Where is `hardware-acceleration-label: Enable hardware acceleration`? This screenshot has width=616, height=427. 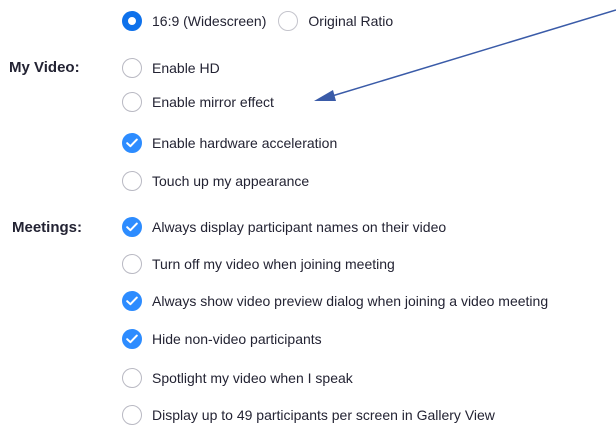 hardware-acceleration-label: Enable hardware acceleration is located at coordinates (244, 143).